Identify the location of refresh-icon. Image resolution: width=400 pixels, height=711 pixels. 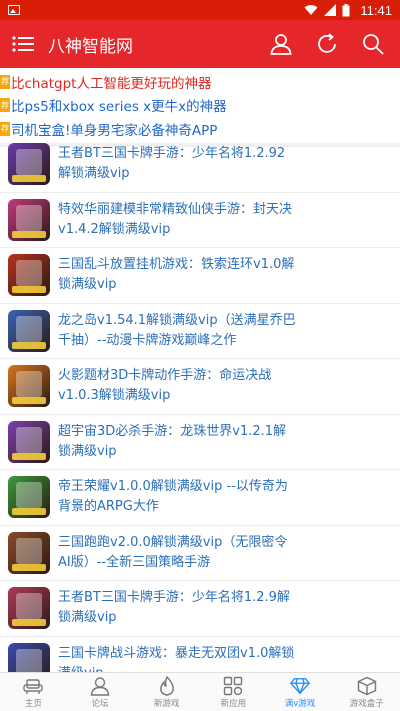
(327, 44).